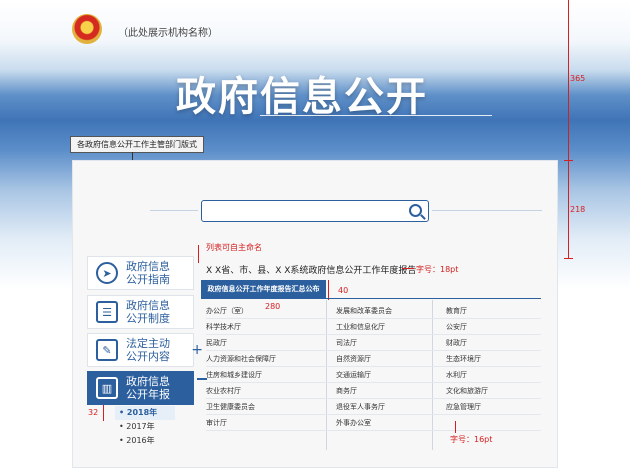 The image size is (630, 468). I want to click on department-link: 卫生健康委员会, so click(271, 407).